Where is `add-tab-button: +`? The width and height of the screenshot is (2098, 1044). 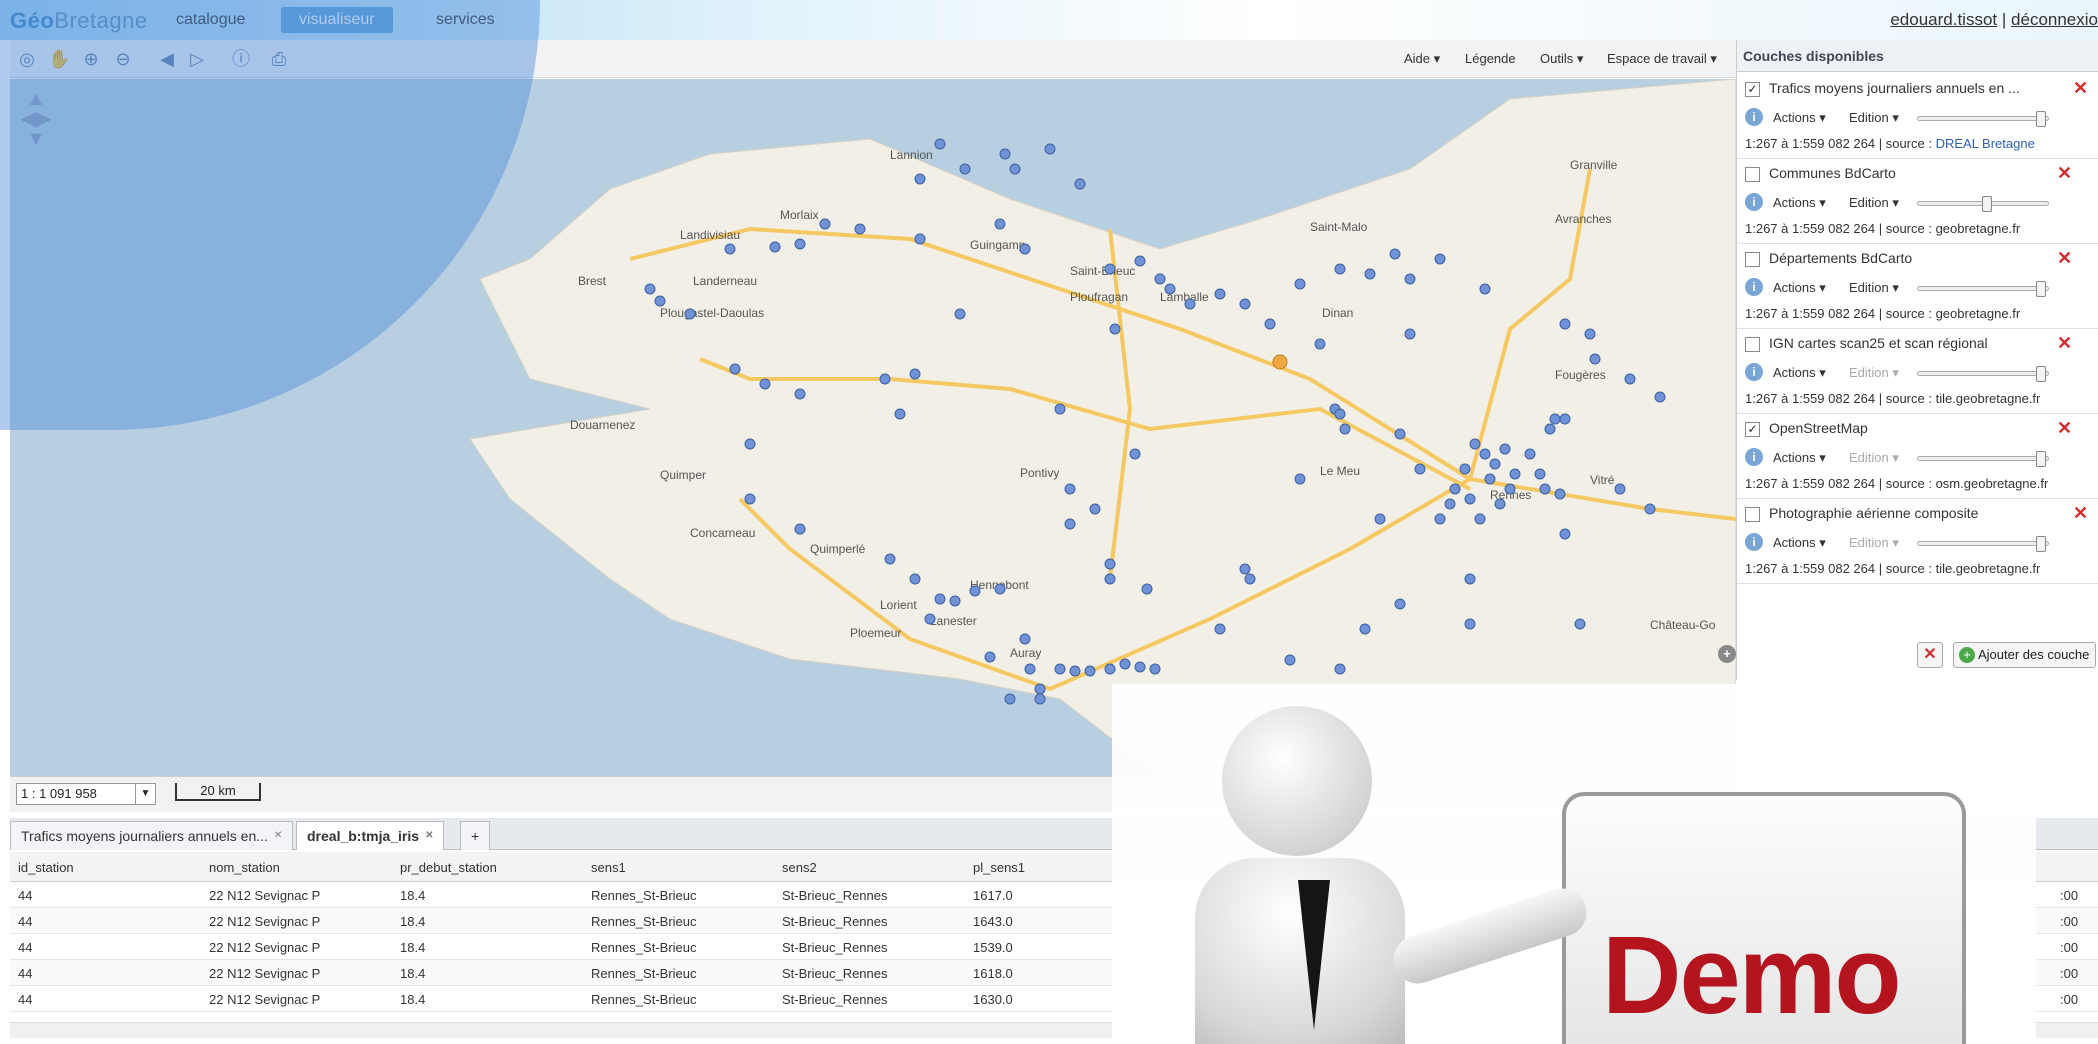 add-tab-button: + is located at coordinates (475, 835).